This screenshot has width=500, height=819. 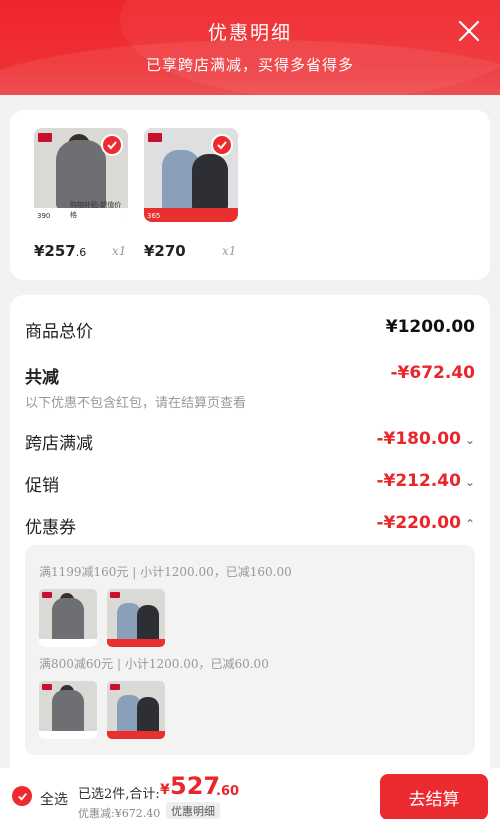 I want to click on discount-note: 以下优惠不包含红包，请在结算页查看, so click(x=136, y=403).